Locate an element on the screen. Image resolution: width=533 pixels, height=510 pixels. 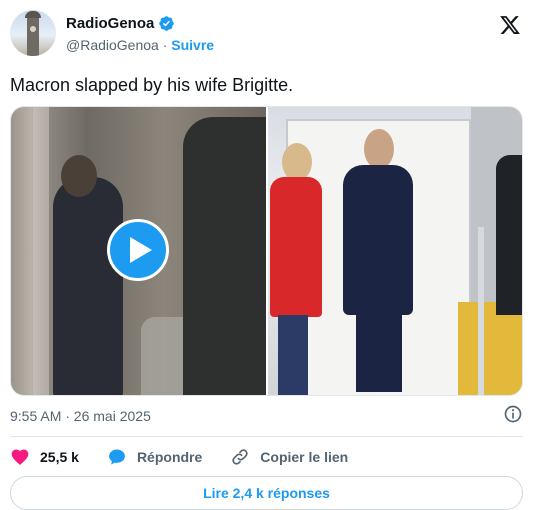
copy-link-label: Copier le lien is located at coordinates (304, 457).